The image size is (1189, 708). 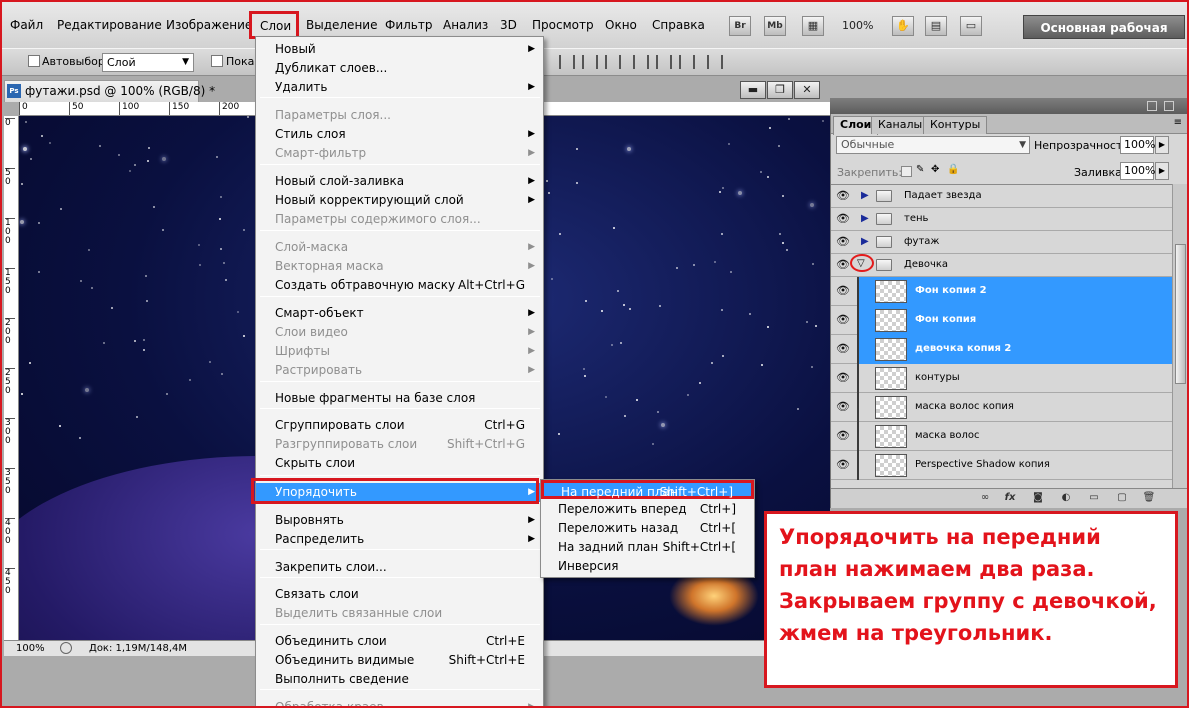 I want to click on opacity-input: 100%, so click(x=1137, y=145).